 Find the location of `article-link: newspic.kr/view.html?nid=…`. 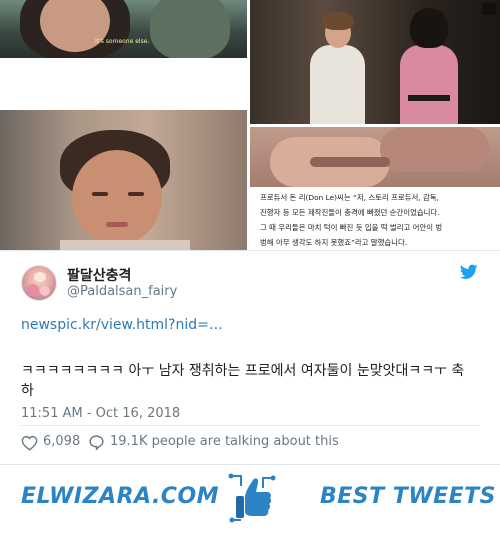

article-link: newspic.kr/view.html?nid=… is located at coordinates (122, 325).